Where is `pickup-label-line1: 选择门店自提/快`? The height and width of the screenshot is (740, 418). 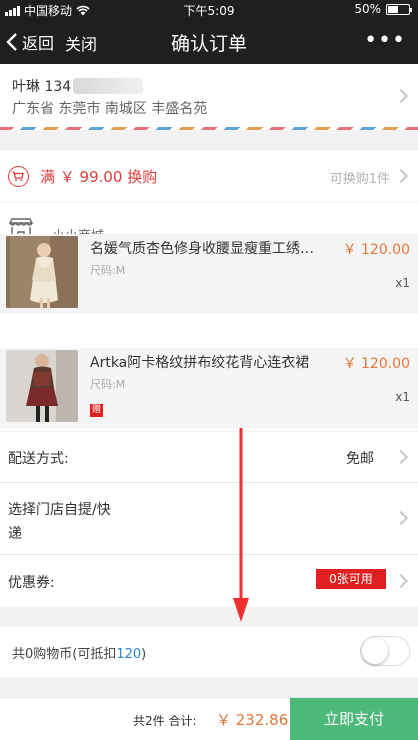 pickup-label-line1: 选择门店自提/快 is located at coordinates (59, 510).